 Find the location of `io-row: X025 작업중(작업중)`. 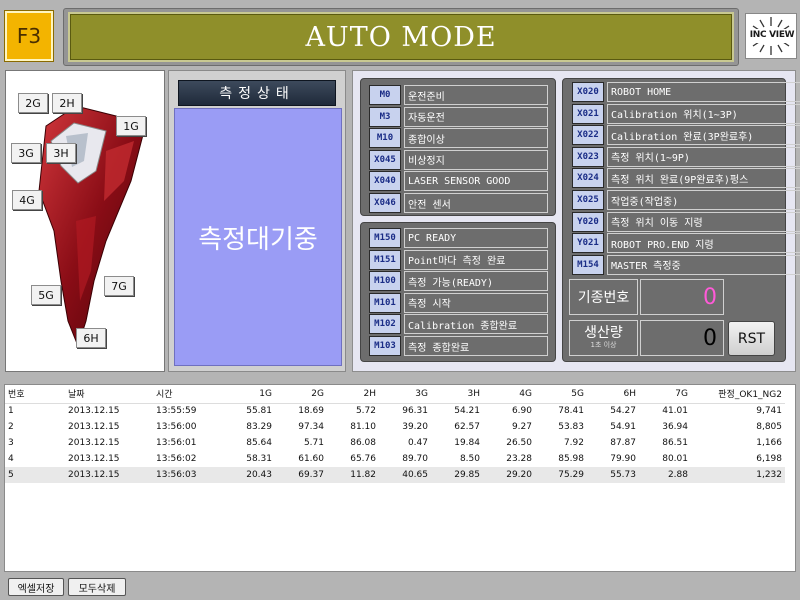

io-row: X025 작업중(작업중) is located at coordinates (686, 200).